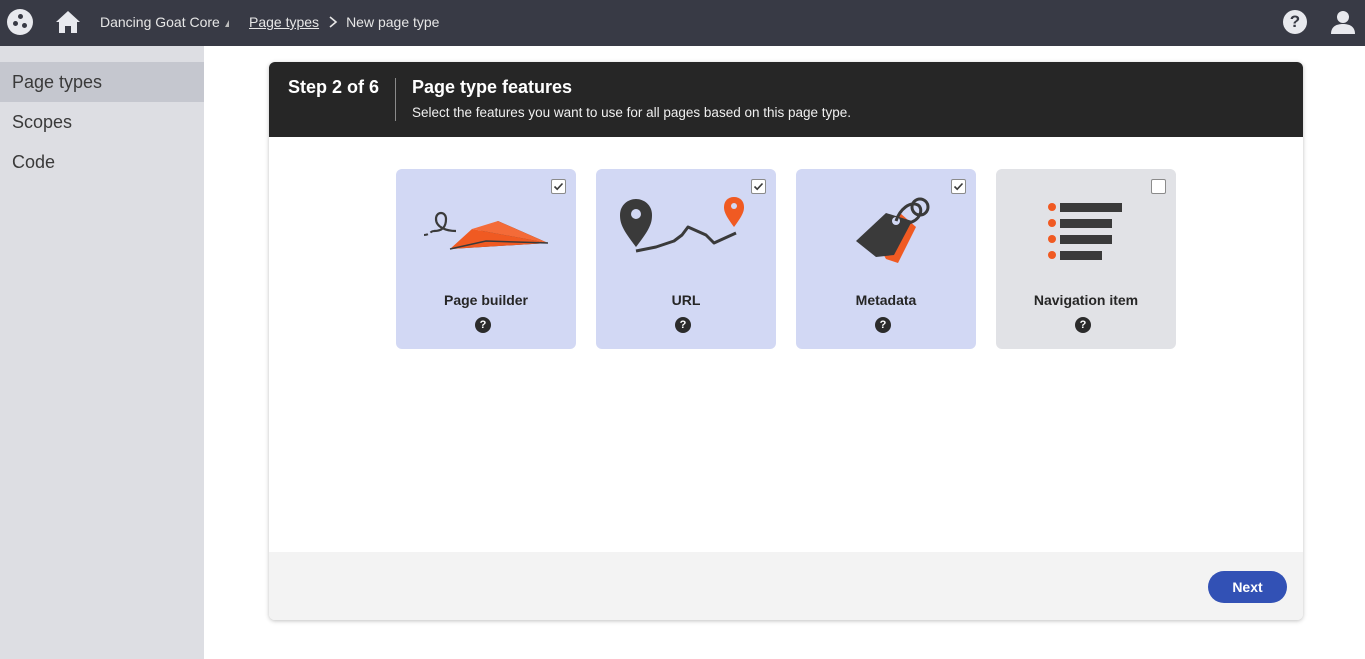 The image size is (1365, 659). What do you see at coordinates (682, 225) in the screenshot?
I see `route-pin-icon` at bounding box center [682, 225].